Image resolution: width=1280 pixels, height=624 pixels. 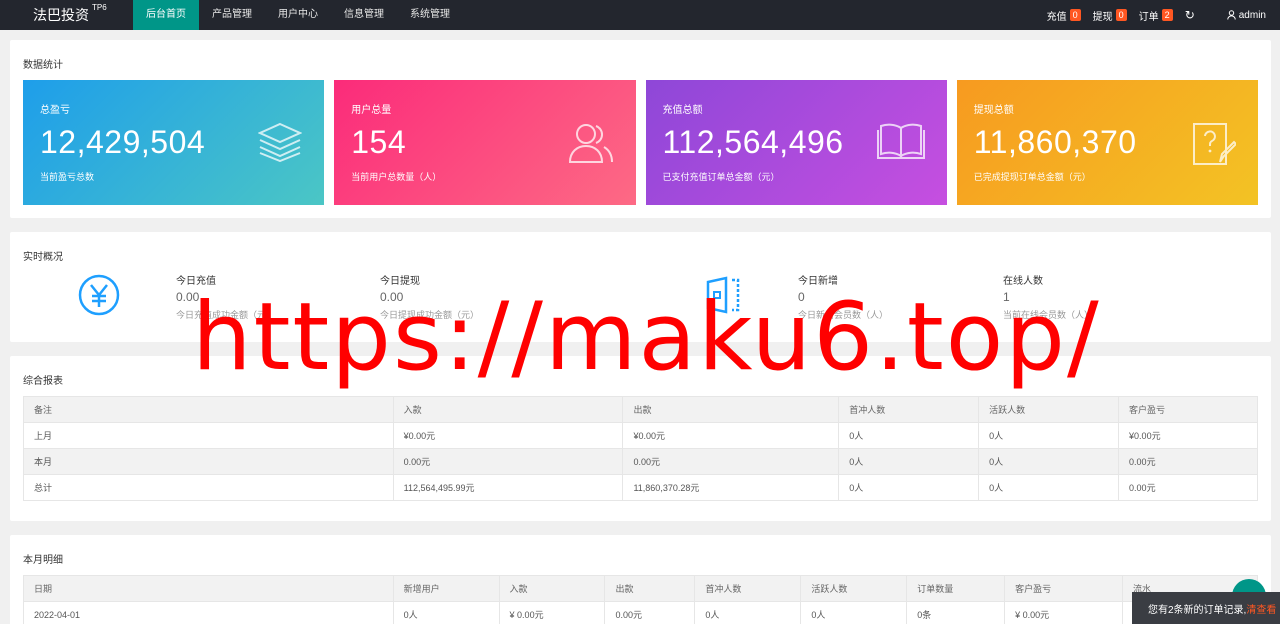 What do you see at coordinates (731, 409) in the screenshot?
I see `report-header: 出款` at bounding box center [731, 409].